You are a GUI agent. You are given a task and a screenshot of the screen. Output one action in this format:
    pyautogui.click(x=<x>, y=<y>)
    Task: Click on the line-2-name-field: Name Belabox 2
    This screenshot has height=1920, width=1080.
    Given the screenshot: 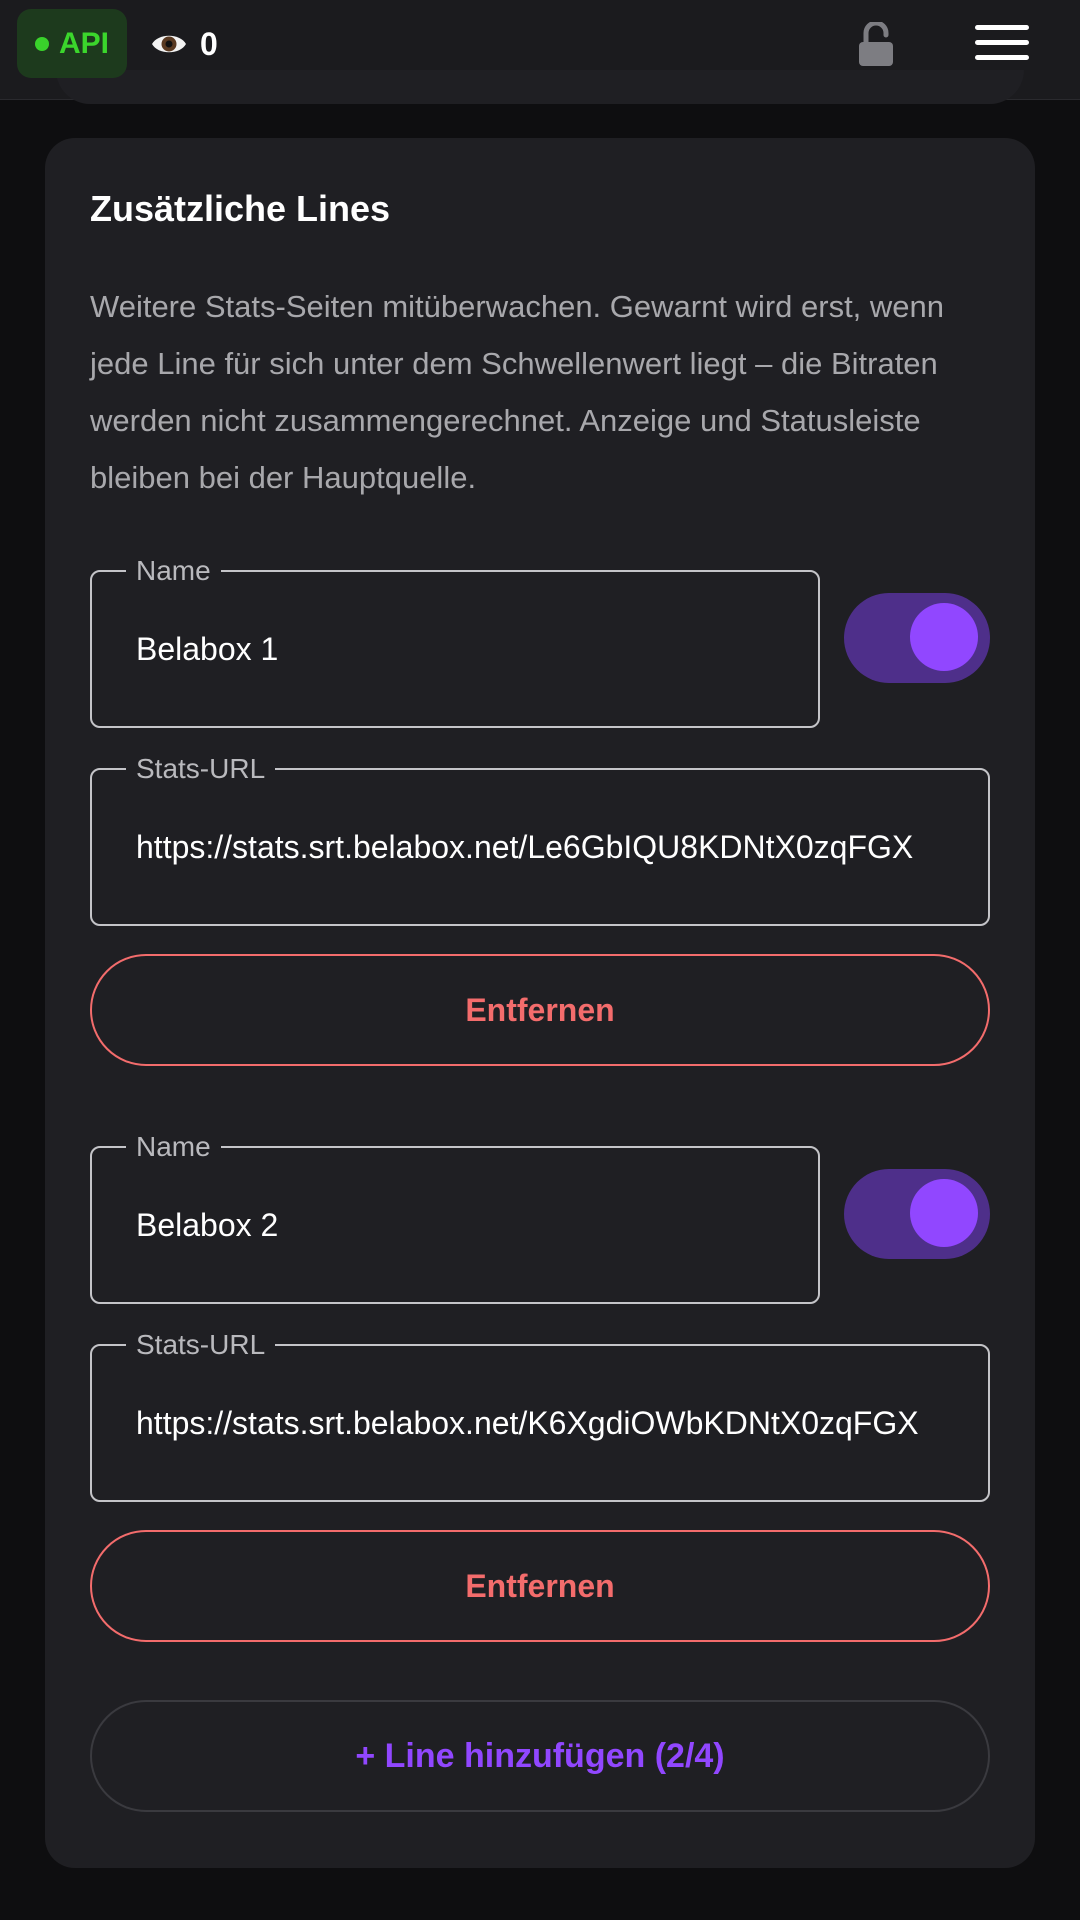 What is the action you would take?
    pyautogui.click(x=455, y=1217)
    